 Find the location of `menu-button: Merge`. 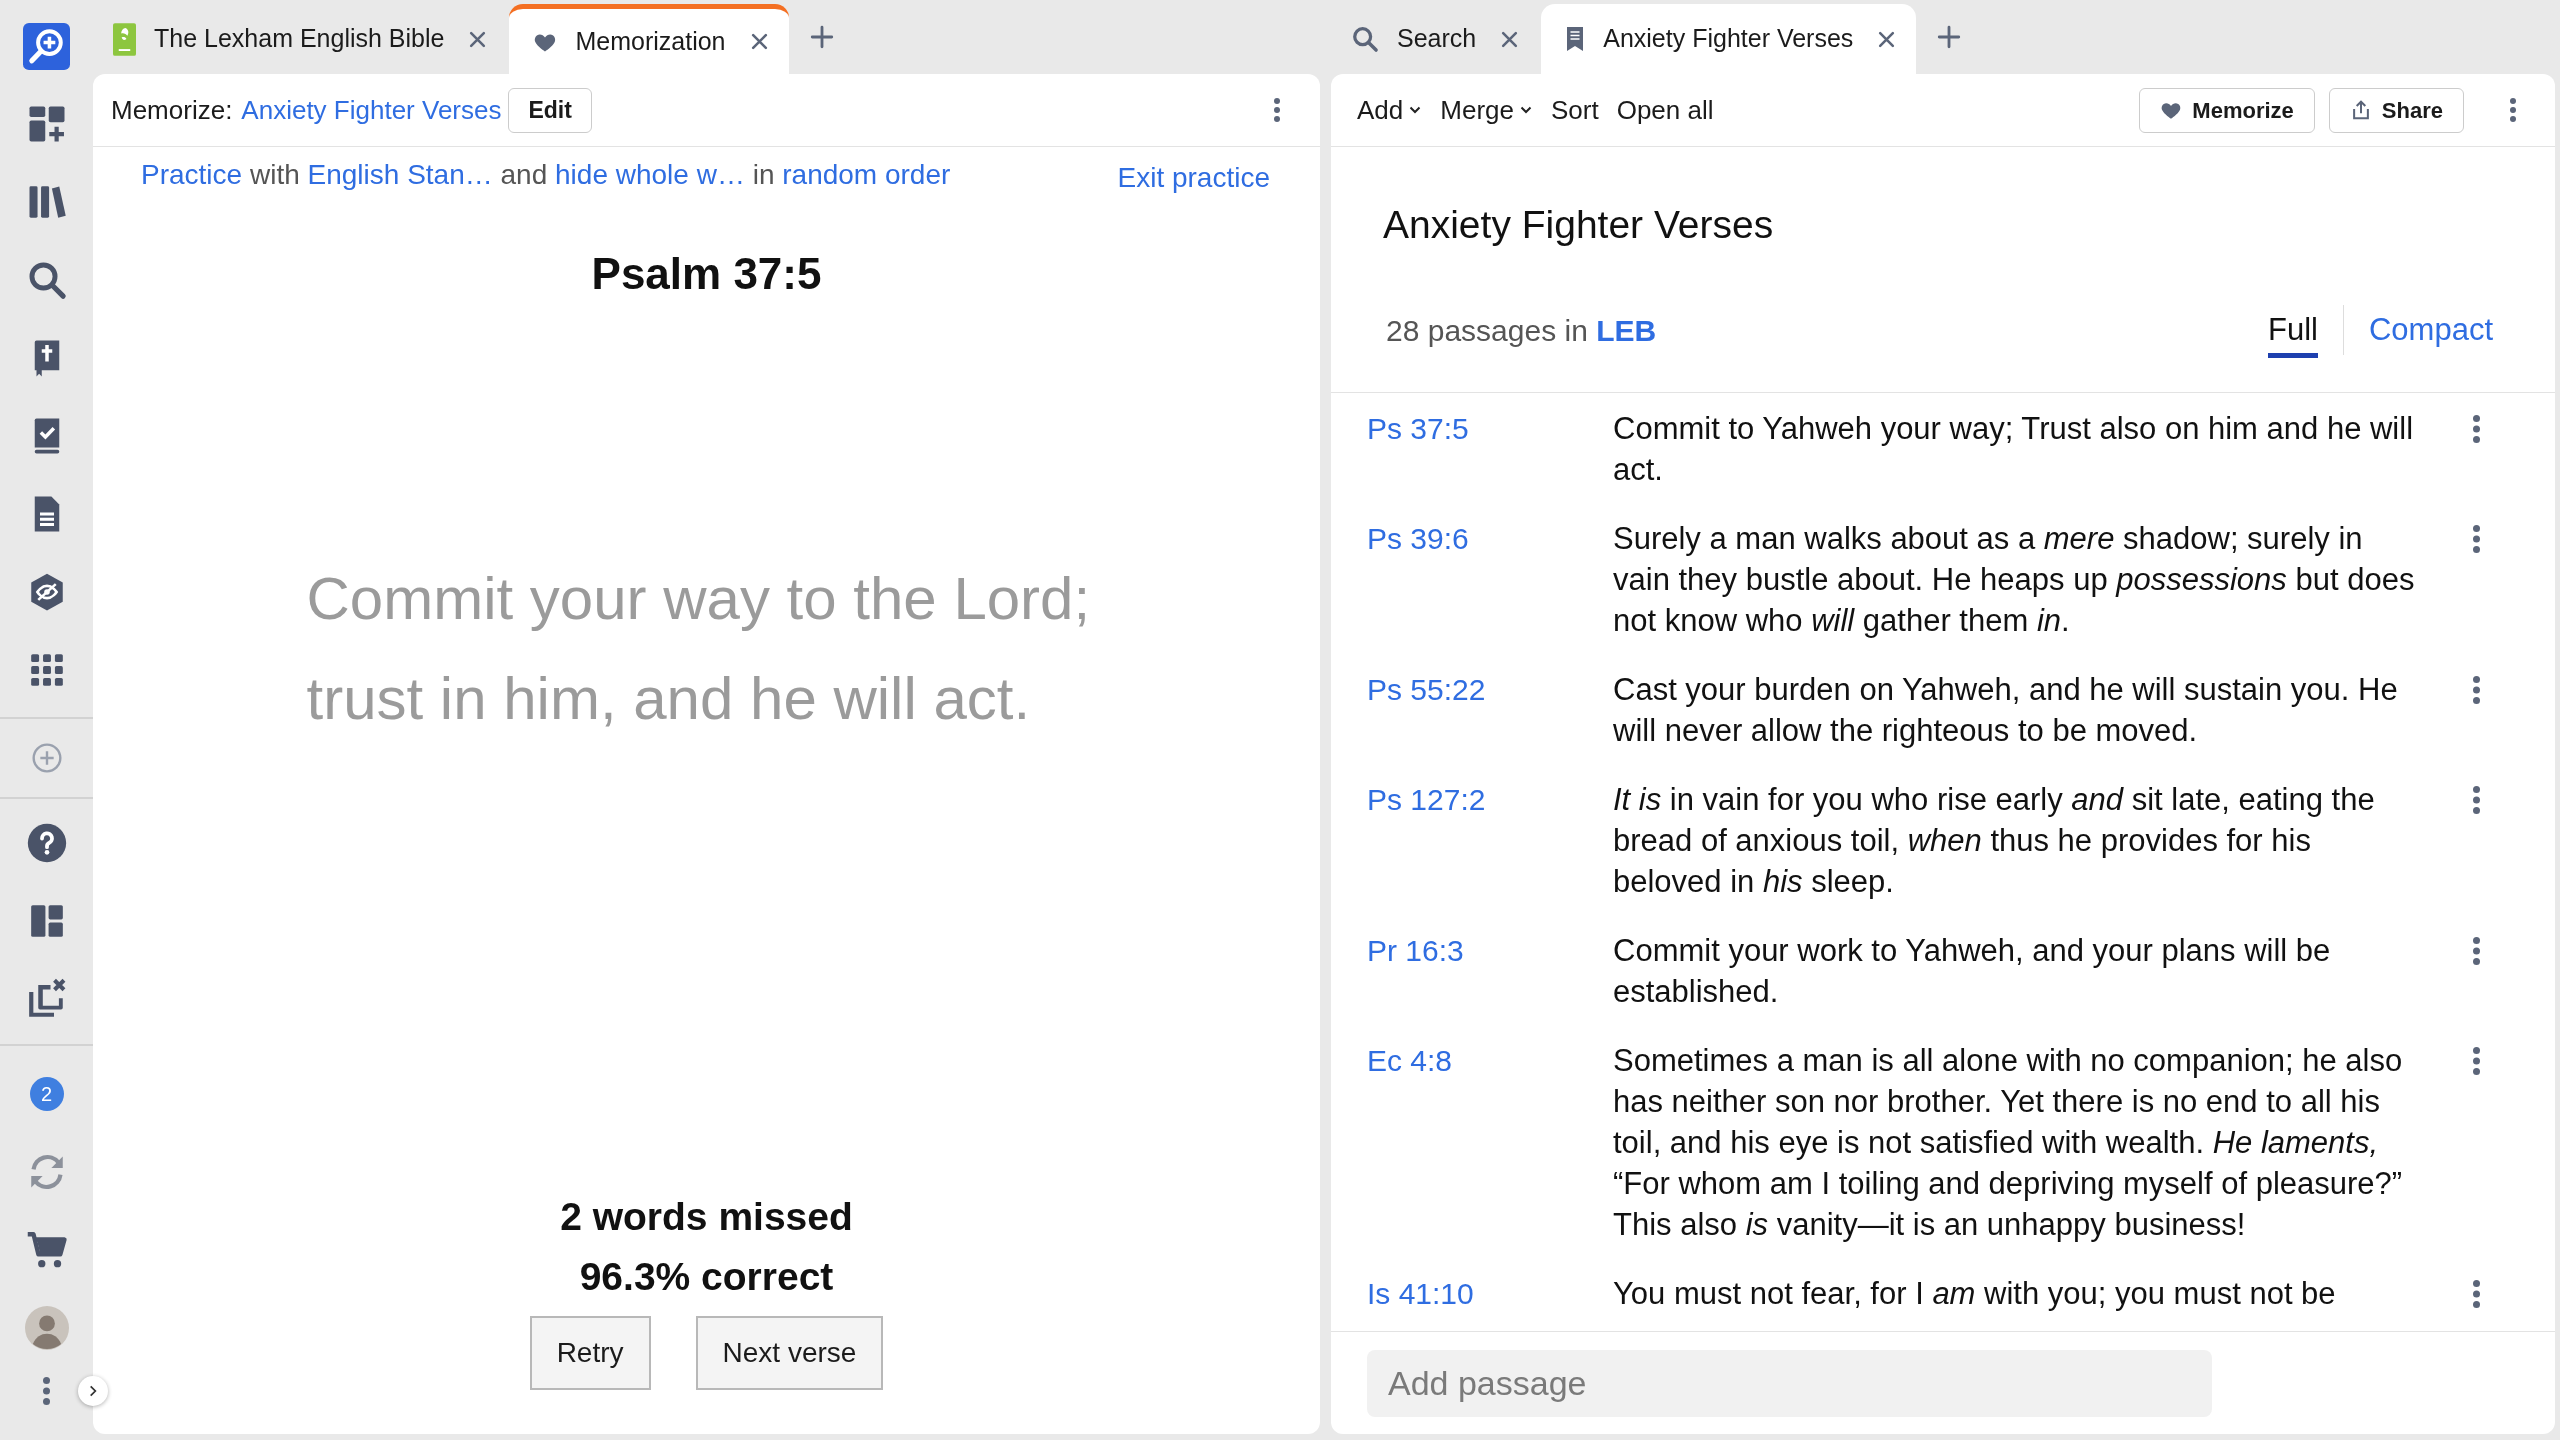

menu-button: Merge is located at coordinates (1486, 110).